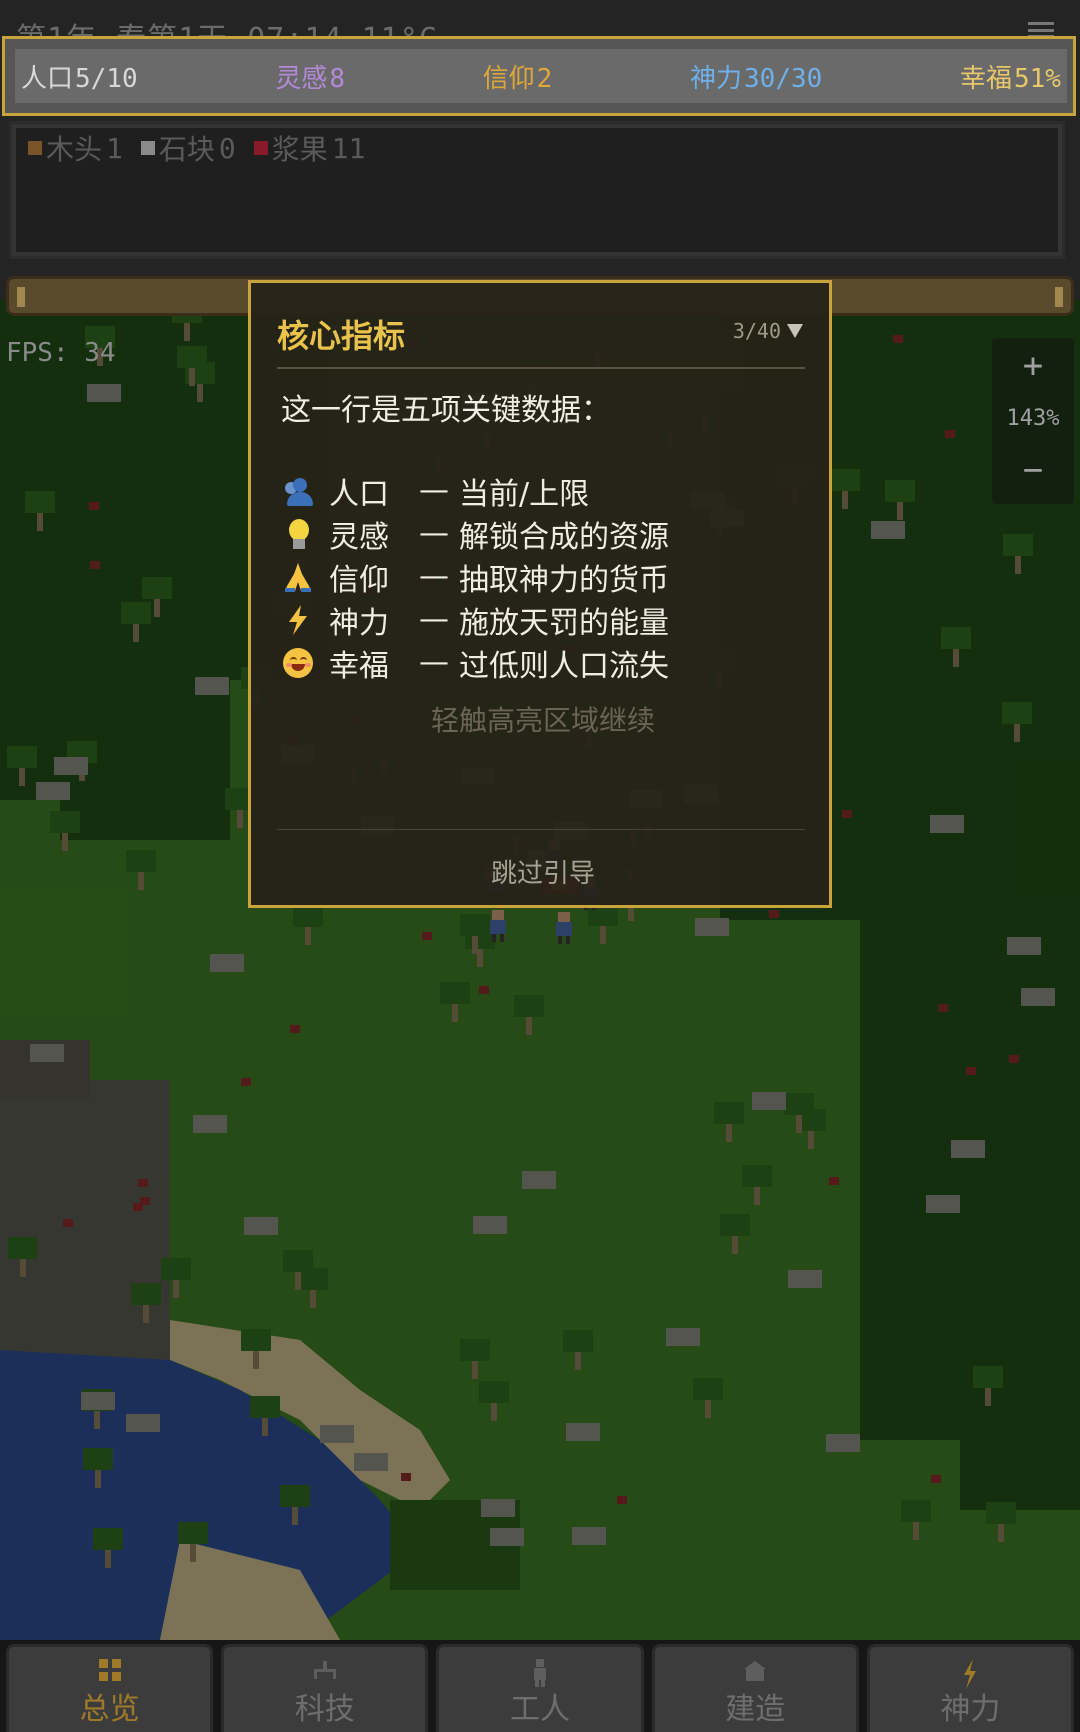  What do you see at coordinates (310, 76) in the screenshot?
I see `stat-inspiration: 灵感8` at bounding box center [310, 76].